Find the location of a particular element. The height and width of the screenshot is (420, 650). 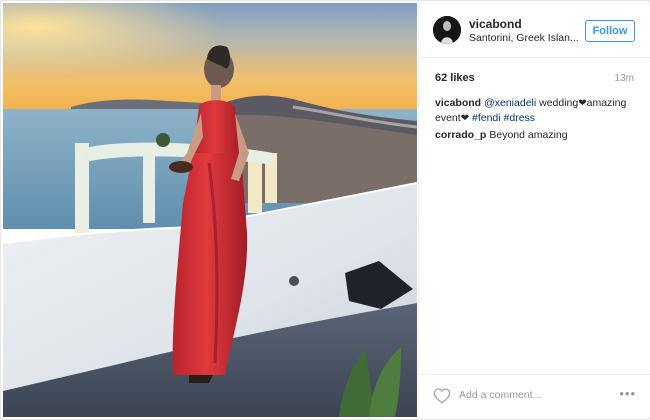

heart-outline-svg is located at coordinates (442, 396).